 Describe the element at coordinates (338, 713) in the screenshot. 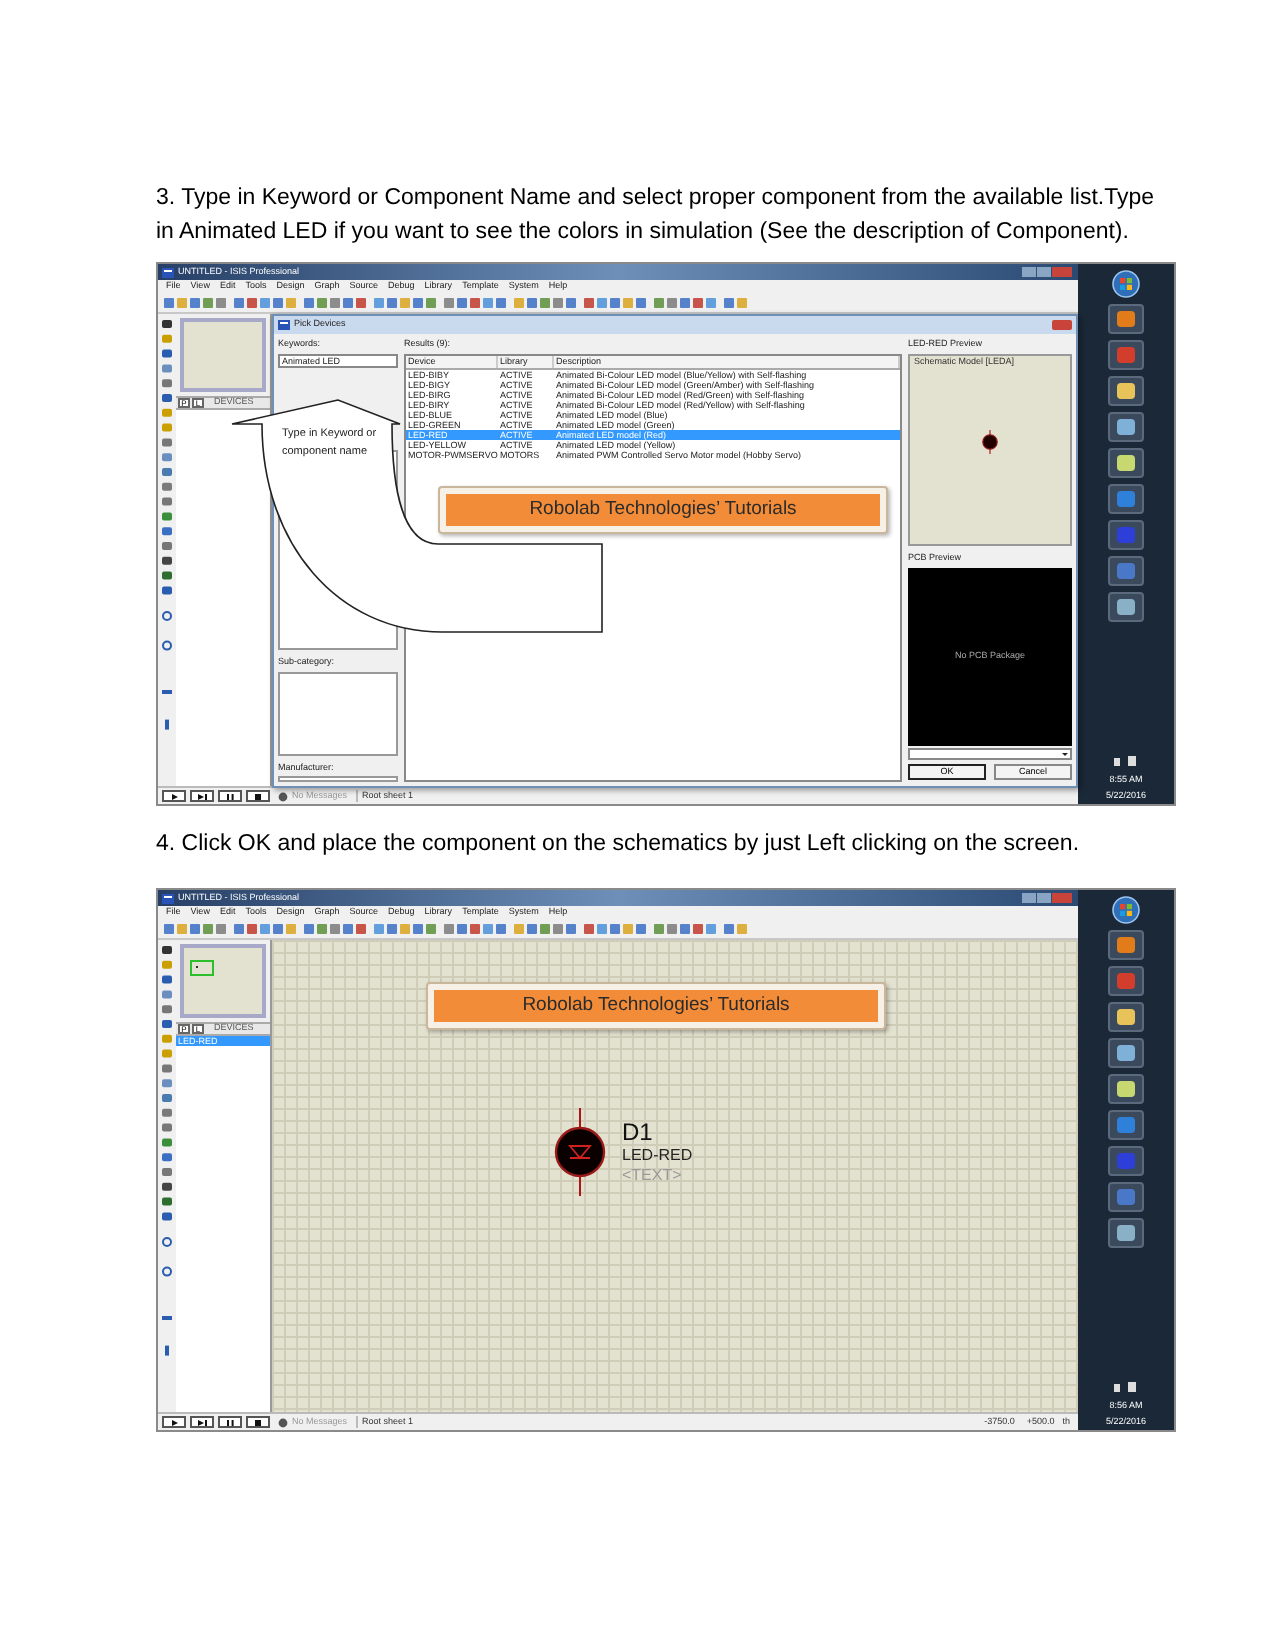

I see `sub-category-list` at that location.